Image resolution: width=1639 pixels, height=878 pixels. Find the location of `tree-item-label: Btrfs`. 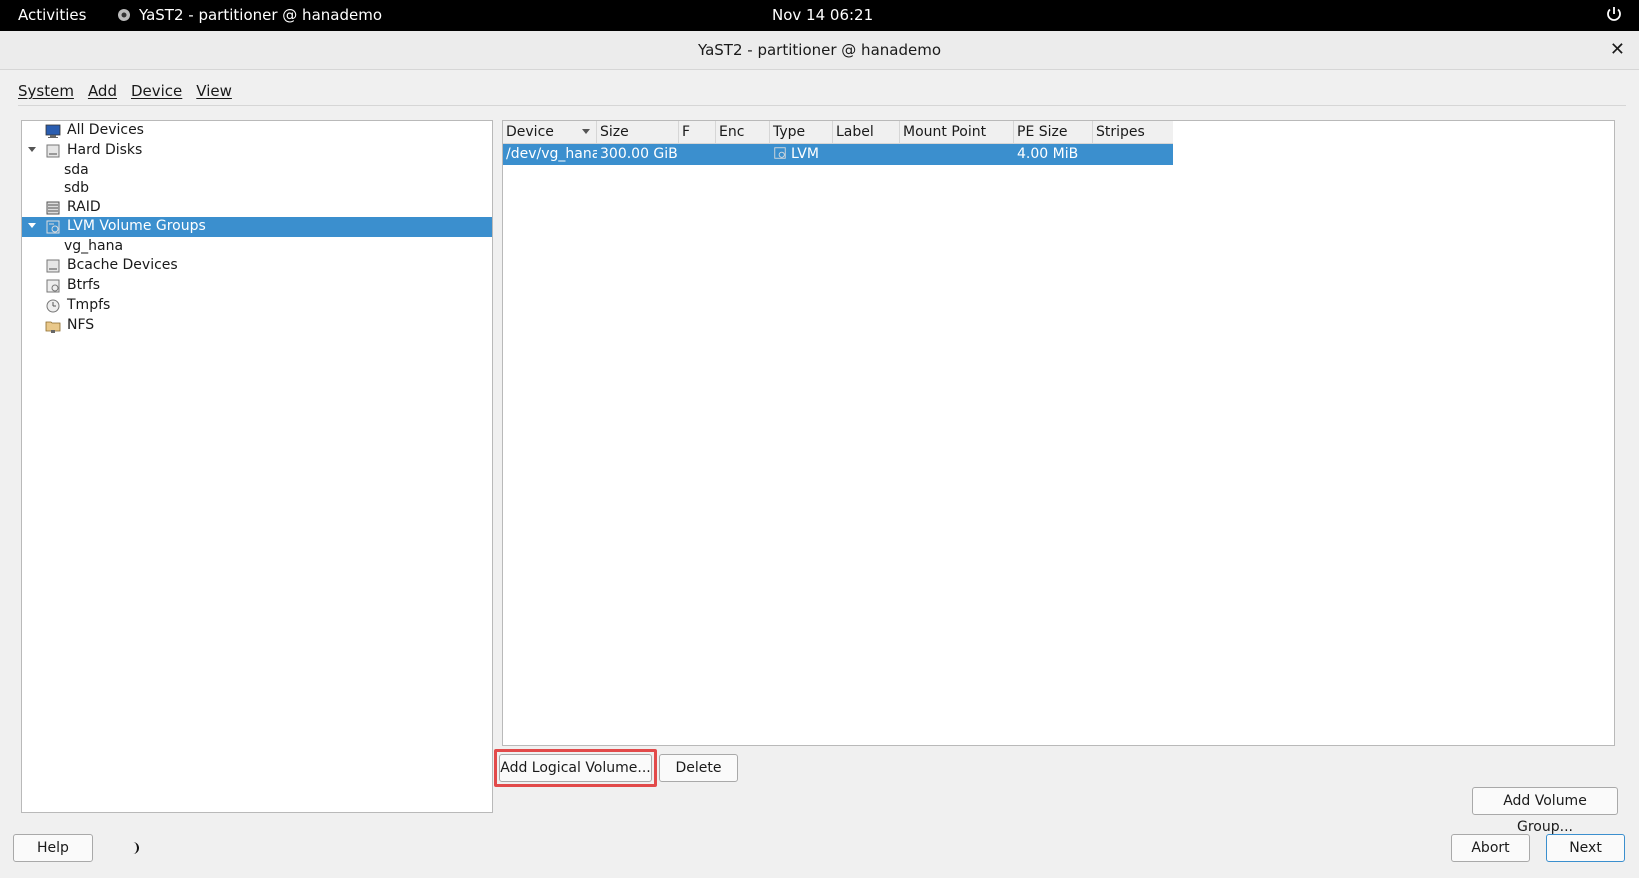

tree-item-label: Btrfs is located at coordinates (84, 285).